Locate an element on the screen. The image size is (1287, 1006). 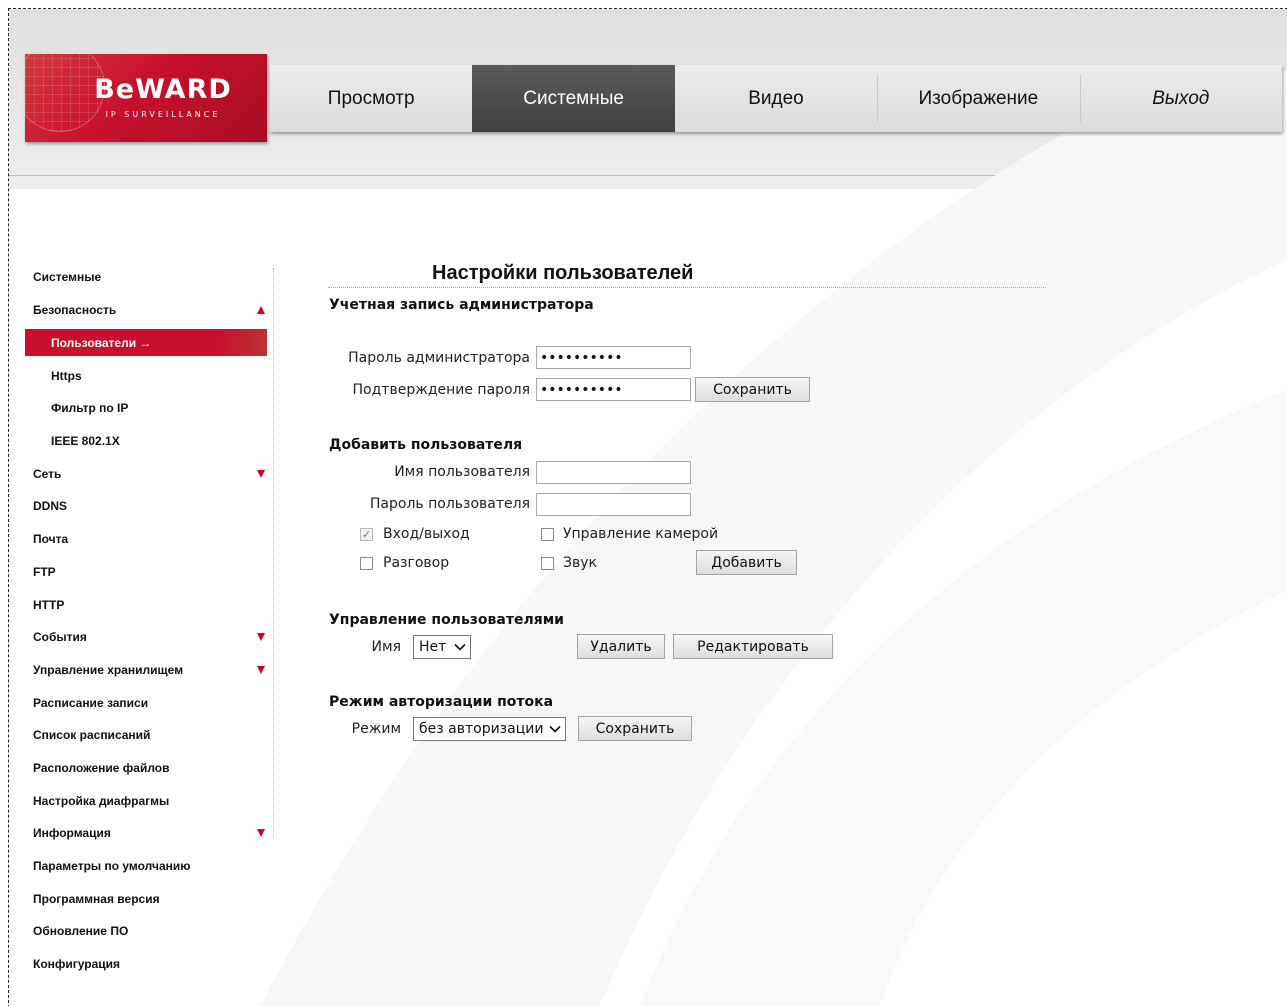
header-divider is located at coordinates (648, 175).